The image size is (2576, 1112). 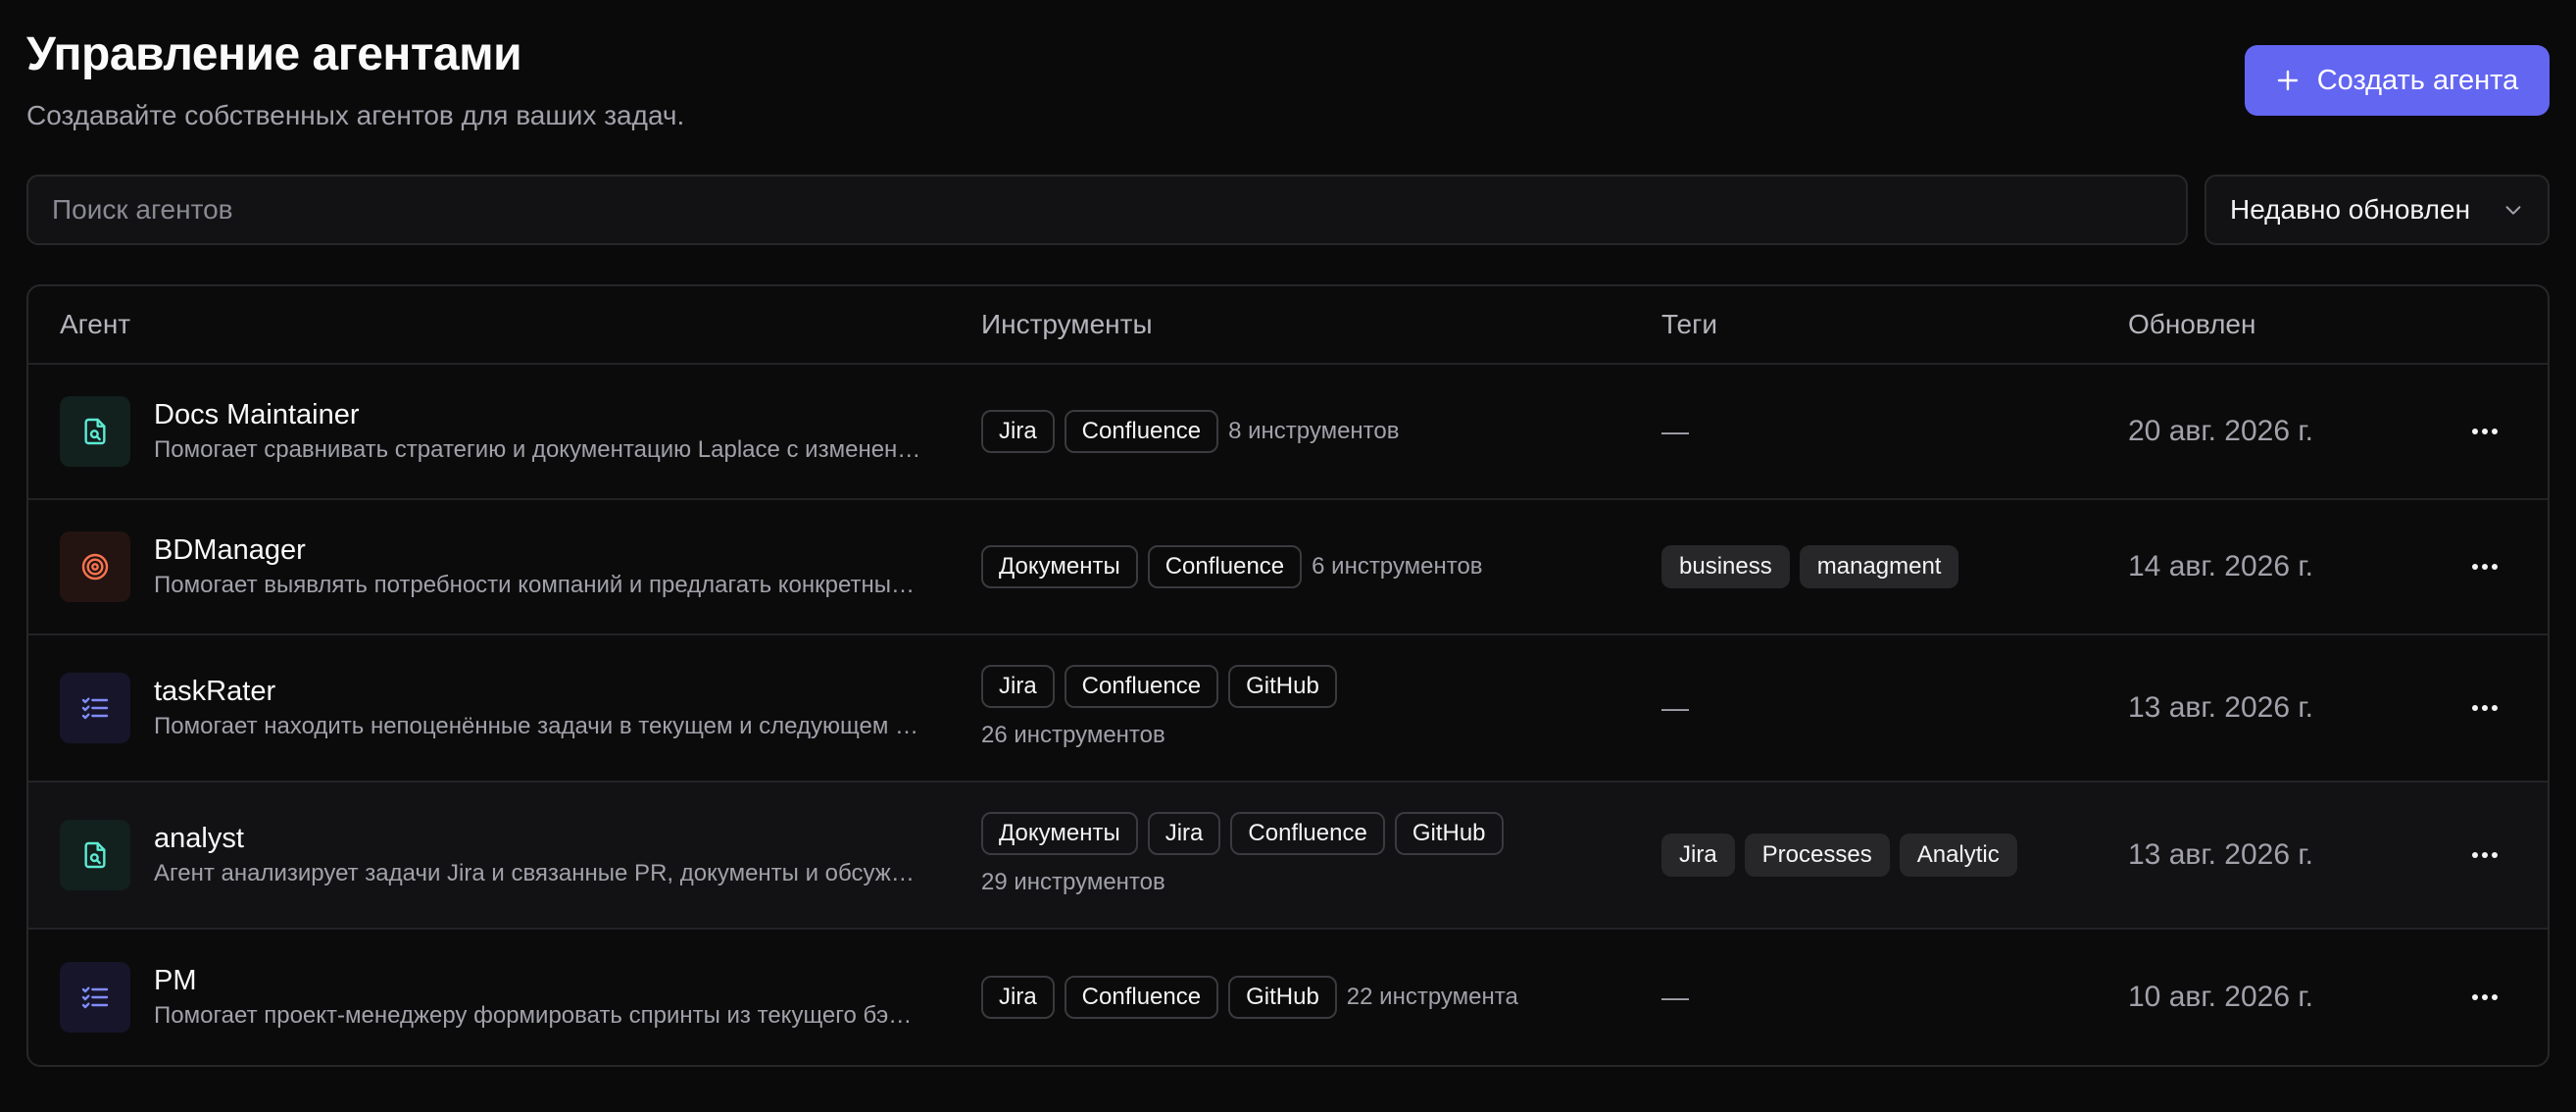 What do you see at coordinates (1958, 855) in the screenshot?
I see `tag-chip: Analytic` at bounding box center [1958, 855].